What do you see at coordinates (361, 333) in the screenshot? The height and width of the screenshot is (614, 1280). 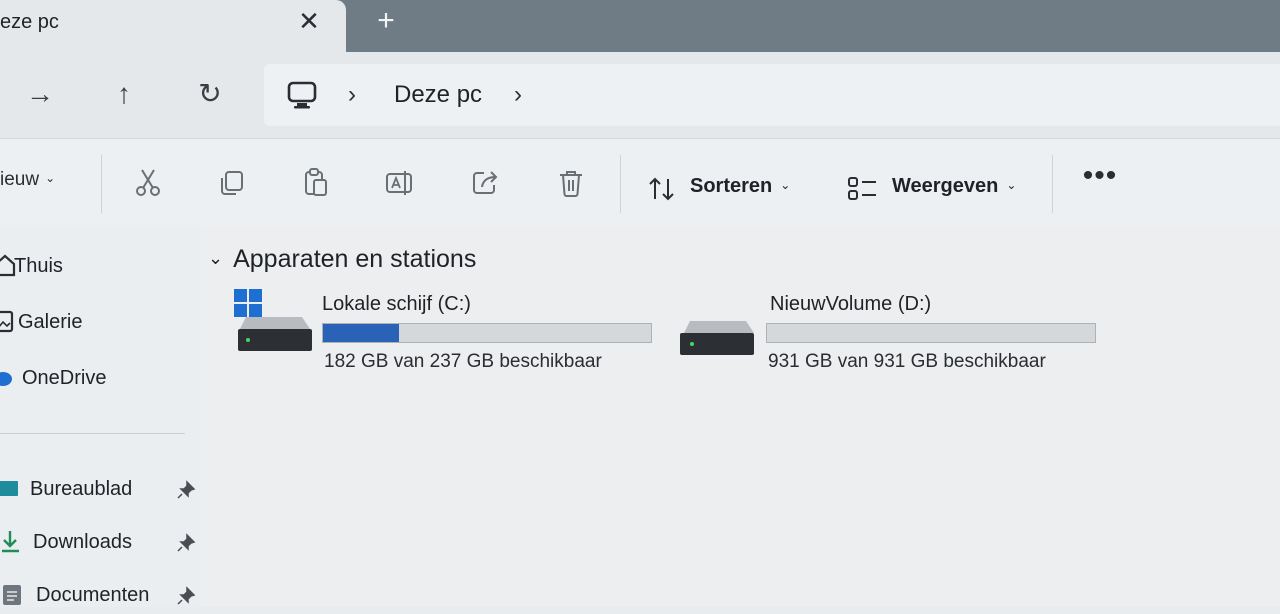 I see `drive-usage-fill` at bounding box center [361, 333].